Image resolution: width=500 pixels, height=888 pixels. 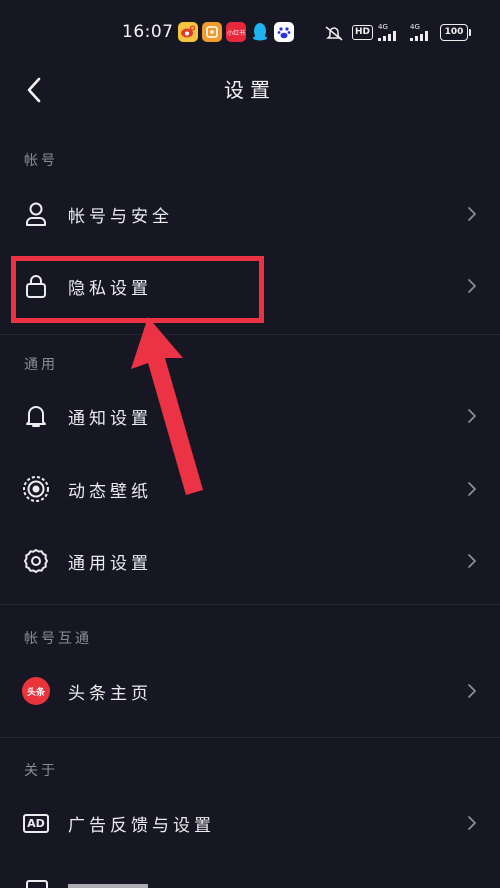 I want to click on row-label: 帐号与安全, so click(x=120, y=217).